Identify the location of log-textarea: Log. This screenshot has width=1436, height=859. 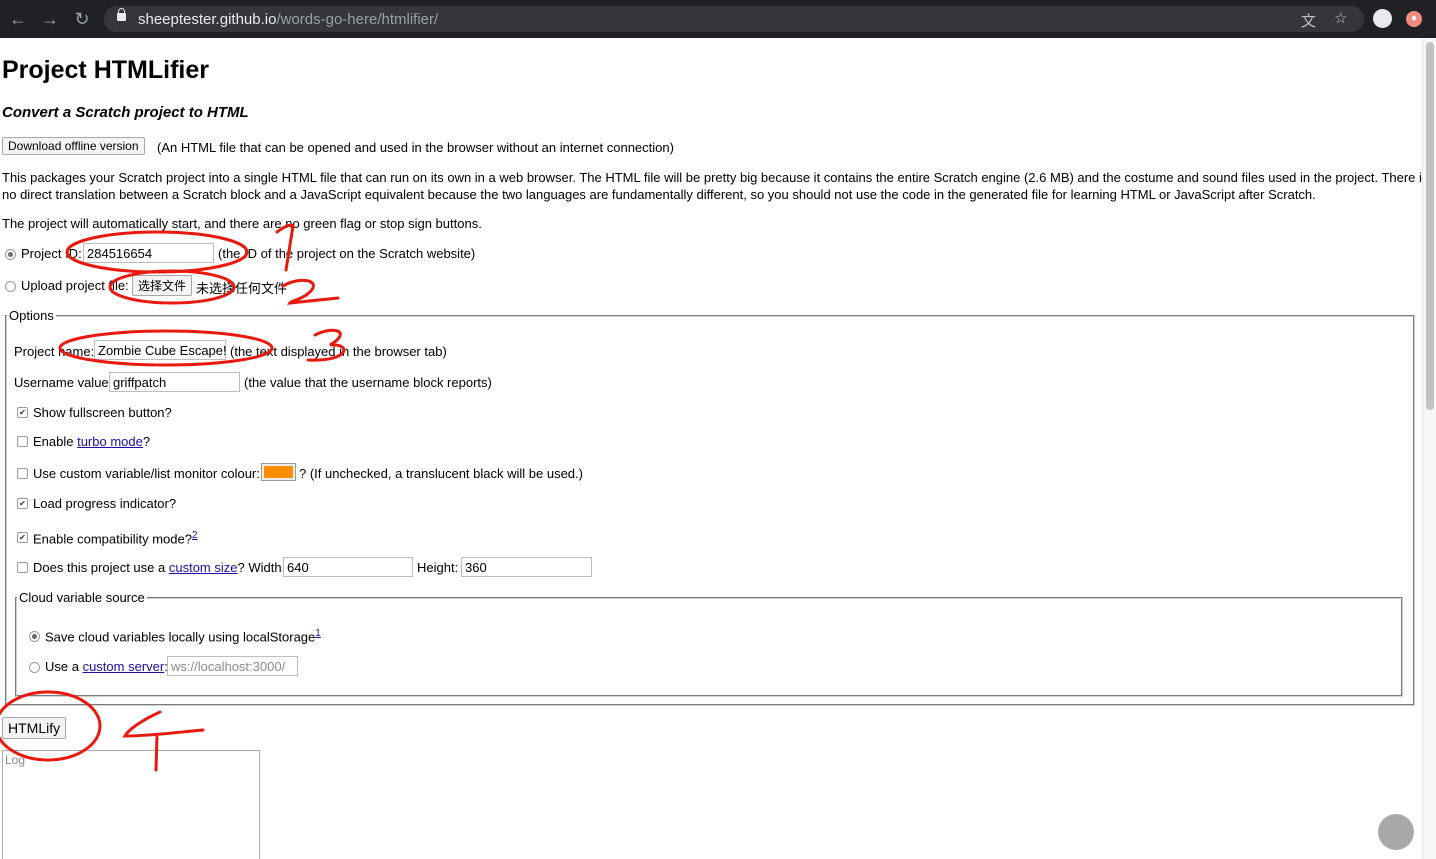
(131, 804).